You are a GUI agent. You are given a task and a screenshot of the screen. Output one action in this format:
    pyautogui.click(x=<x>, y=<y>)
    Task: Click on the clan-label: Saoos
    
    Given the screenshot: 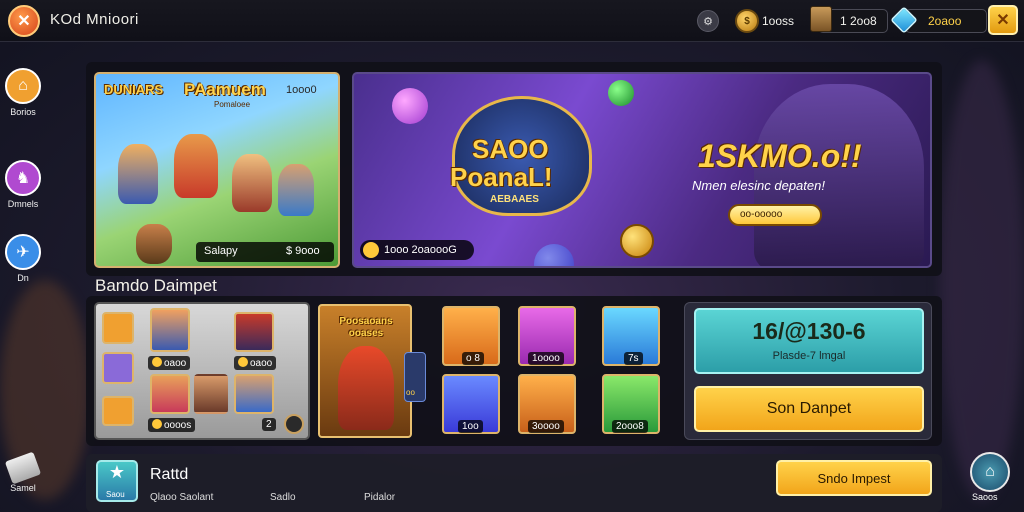 What is the action you would take?
    pyautogui.click(x=985, y=497)
    